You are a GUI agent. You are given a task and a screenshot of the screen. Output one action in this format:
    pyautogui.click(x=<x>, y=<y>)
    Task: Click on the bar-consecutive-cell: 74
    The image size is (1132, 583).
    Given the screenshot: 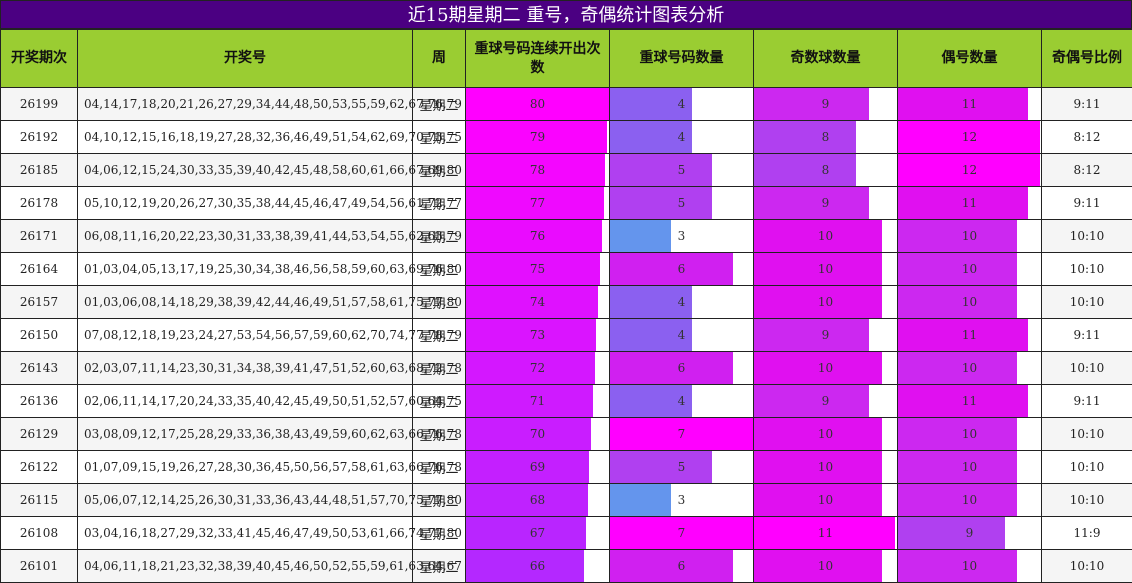 What is the action you would take?
    pyautogui.click(x=537, y=302)
    